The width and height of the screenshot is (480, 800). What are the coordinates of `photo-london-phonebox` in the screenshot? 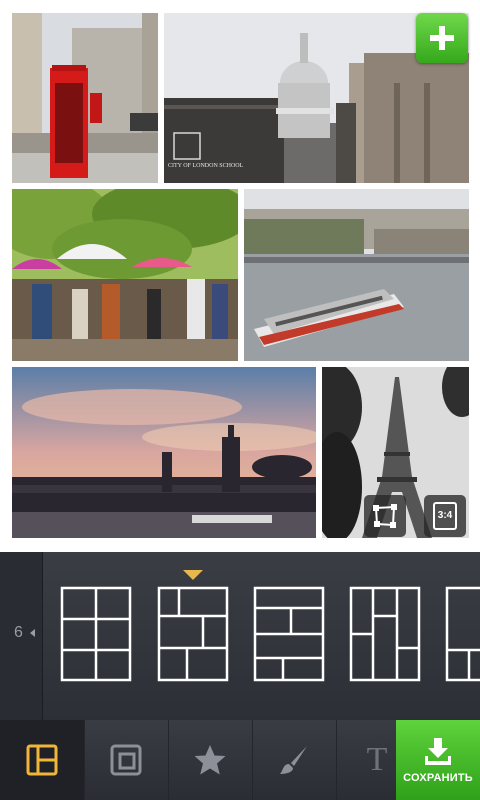 It's located at (85, 98).